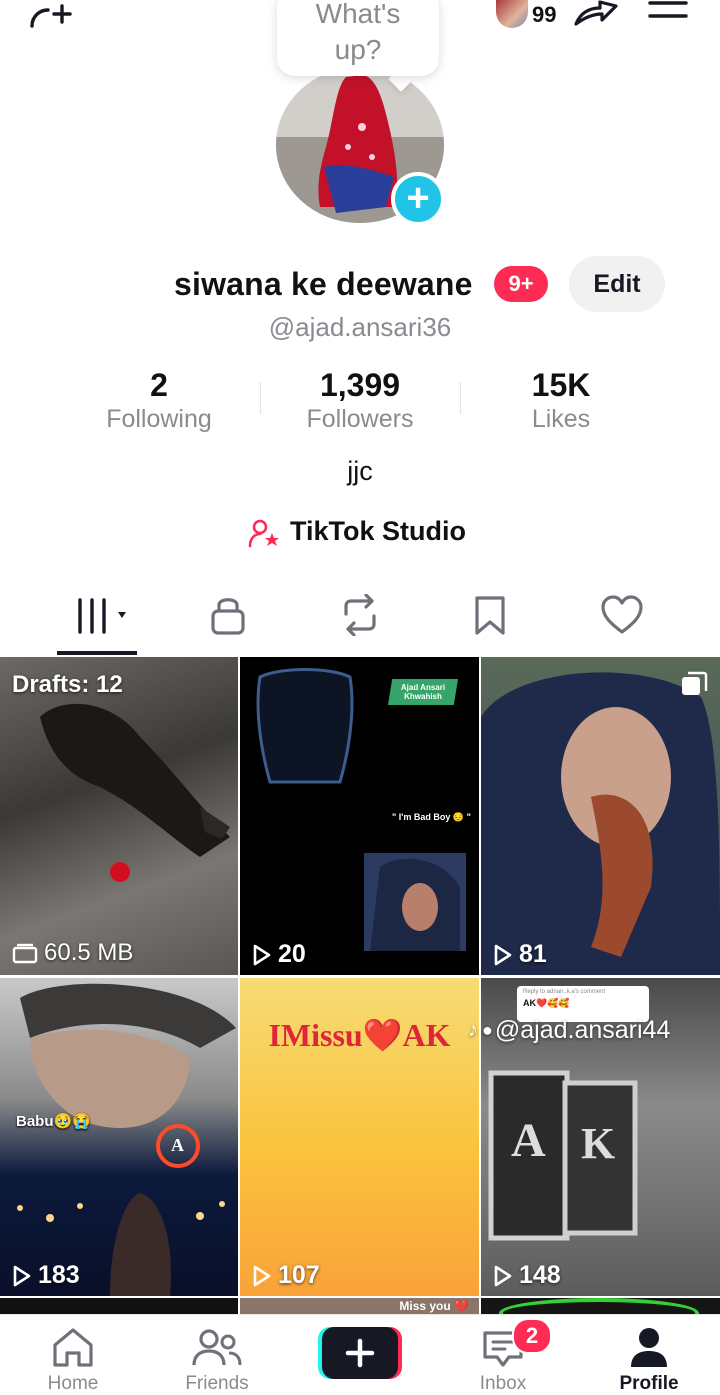 This screenshot has height=1395, width=720. I want to click on stat-label: Following, so click(159, 419).